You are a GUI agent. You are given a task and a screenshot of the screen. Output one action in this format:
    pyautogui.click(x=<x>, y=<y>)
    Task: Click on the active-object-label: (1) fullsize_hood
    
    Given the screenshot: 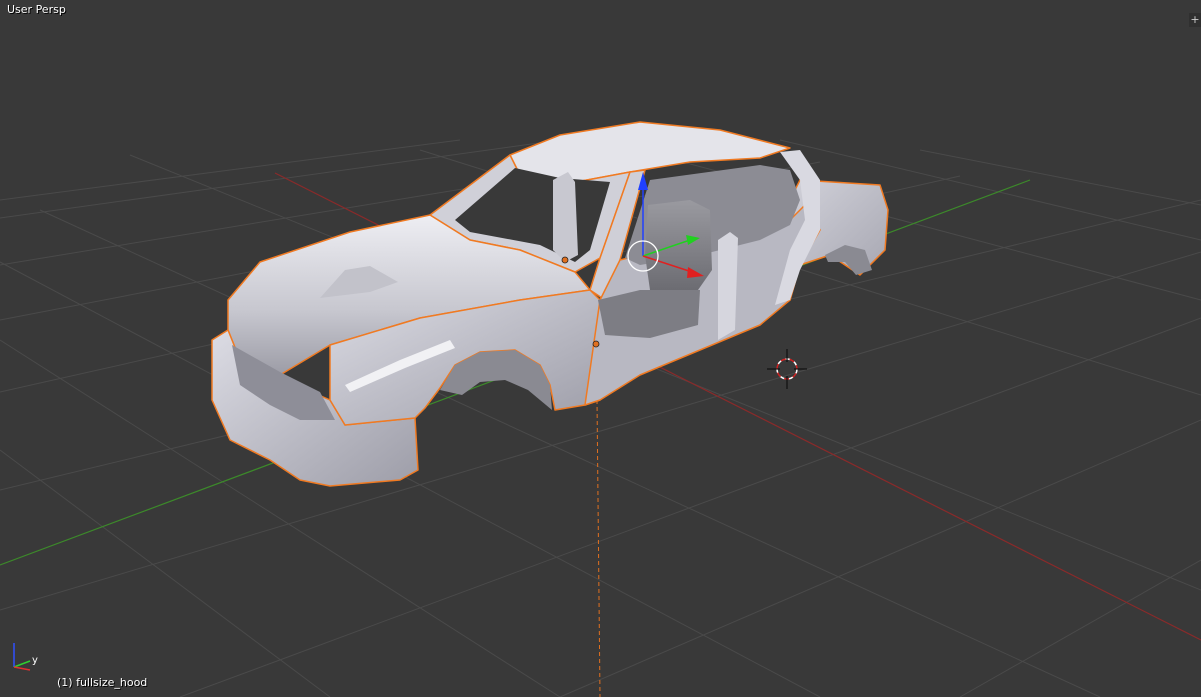 What is the action you would take?
    pyautogui.click(x=102, y=682)
    